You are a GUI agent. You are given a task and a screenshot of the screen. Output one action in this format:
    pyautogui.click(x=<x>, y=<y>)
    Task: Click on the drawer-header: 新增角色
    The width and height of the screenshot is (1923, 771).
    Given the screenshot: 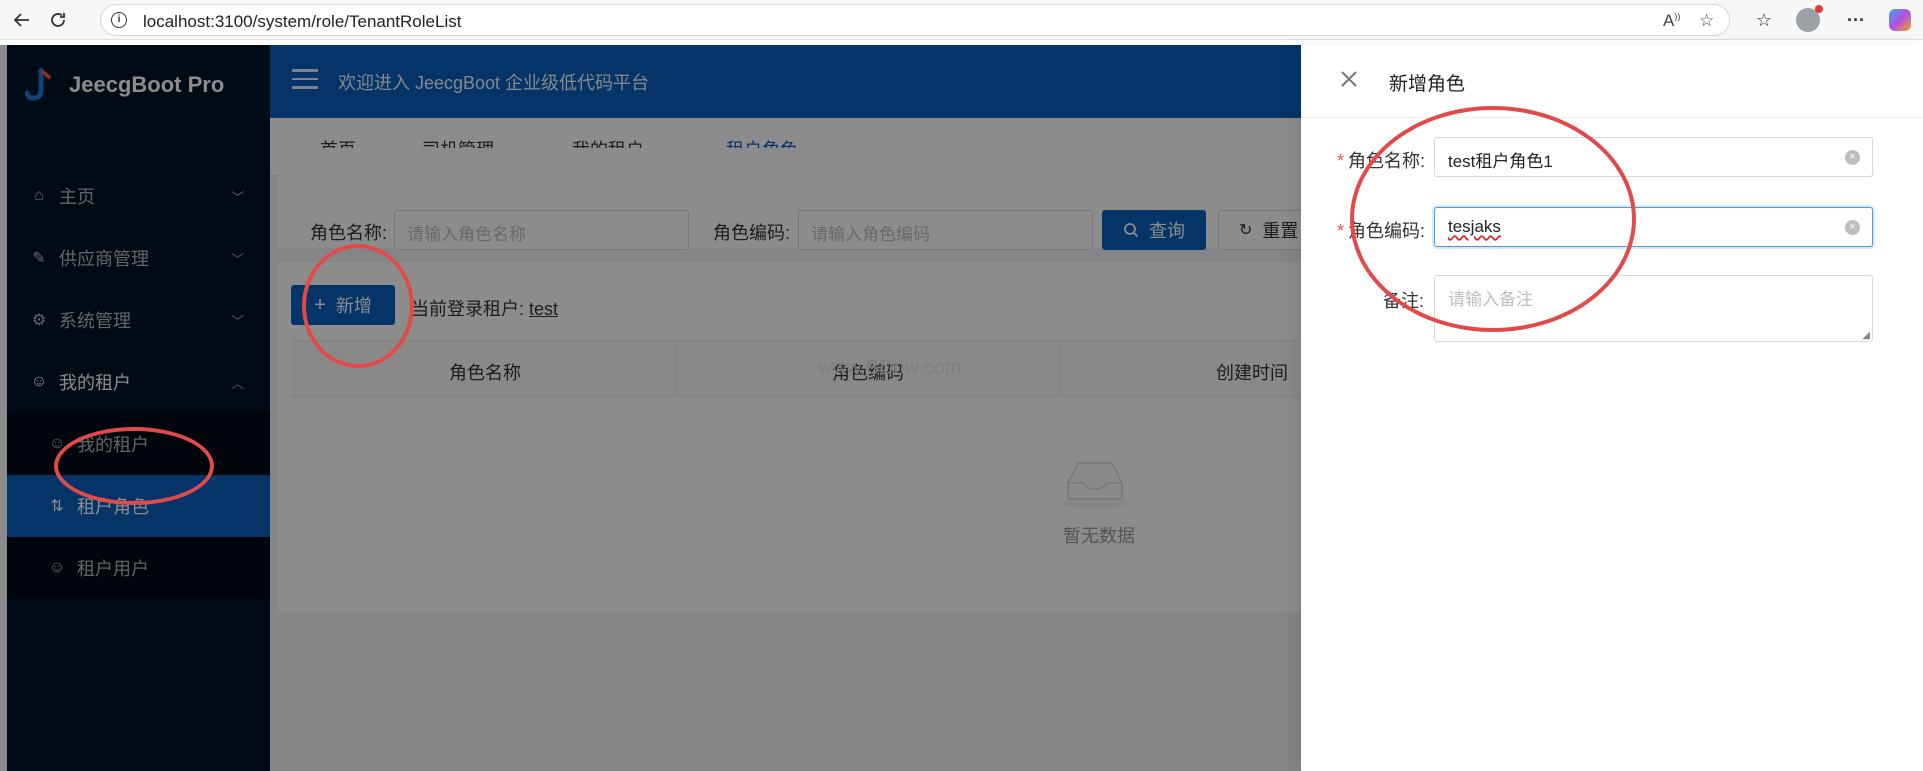 What is the action you would take?
    pyautogui.click(x=1612, y=81)
    